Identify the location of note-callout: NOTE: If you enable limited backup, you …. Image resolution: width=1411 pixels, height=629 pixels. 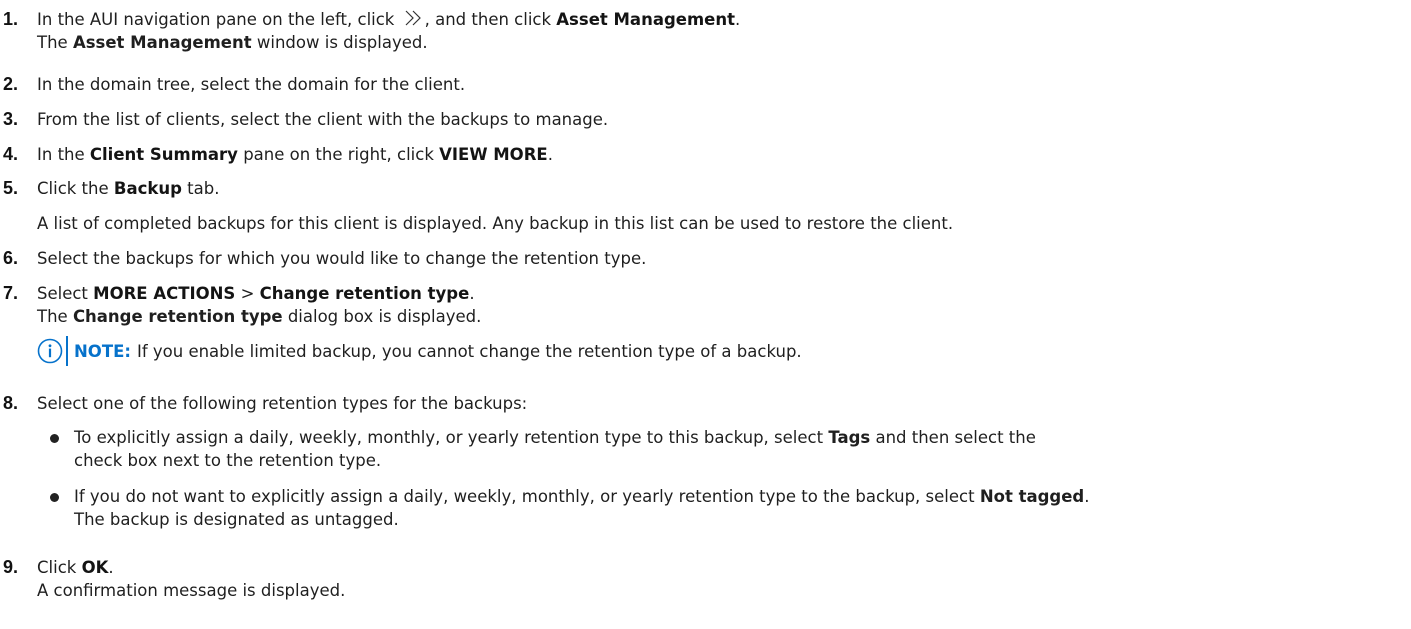
(419, 351).